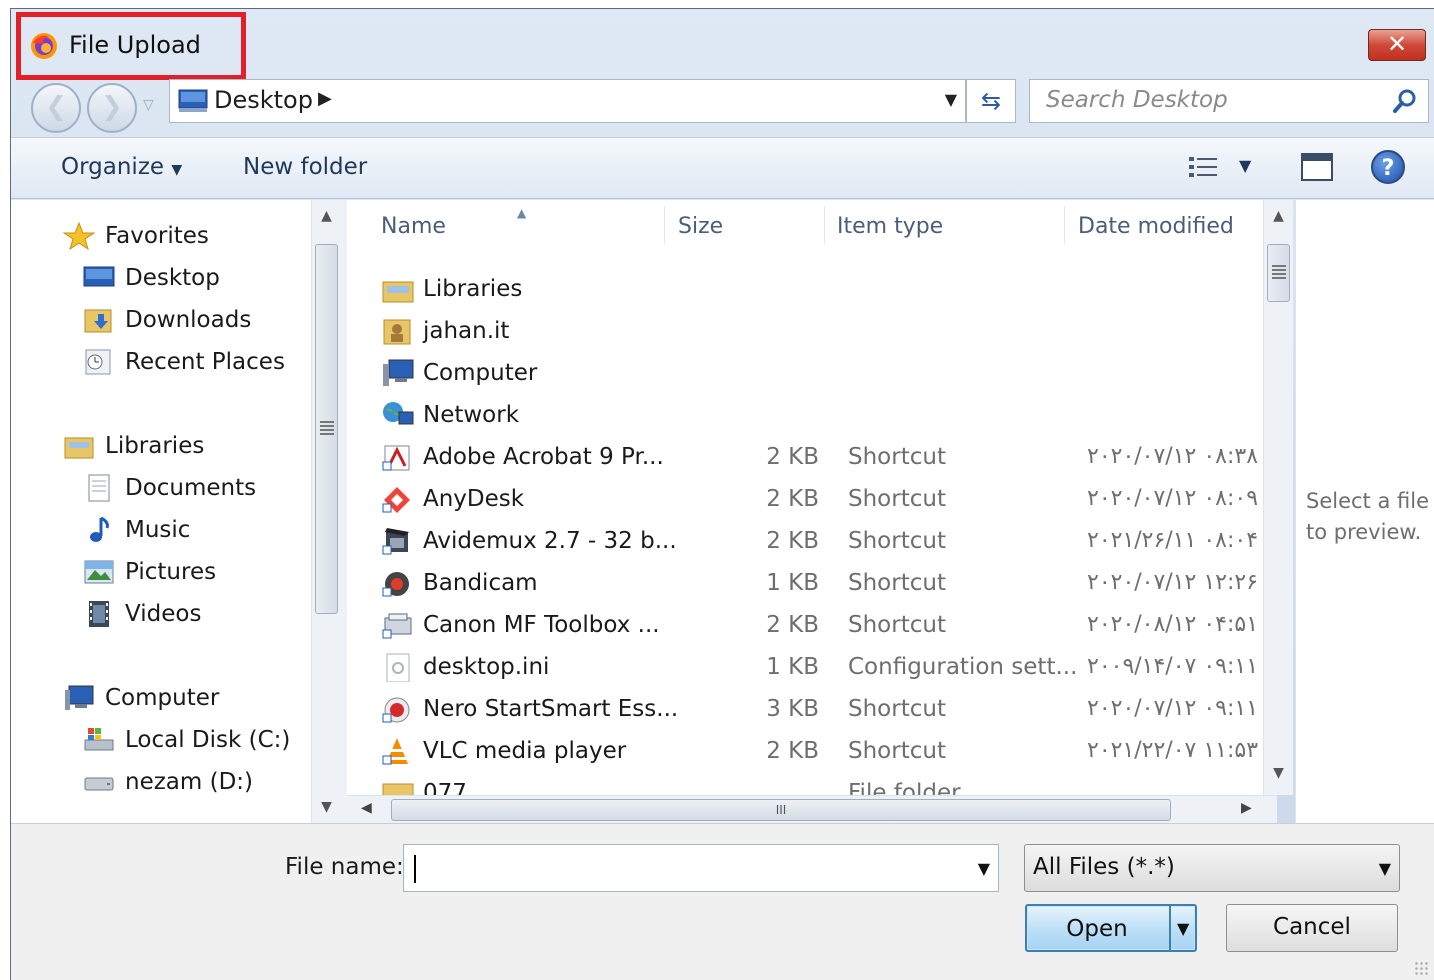 The image size is (1434, 980). Describe the element at coordinates (567, 101) in the screenshot. I see `address-bar: Desktop ▶ ▼` at that location.